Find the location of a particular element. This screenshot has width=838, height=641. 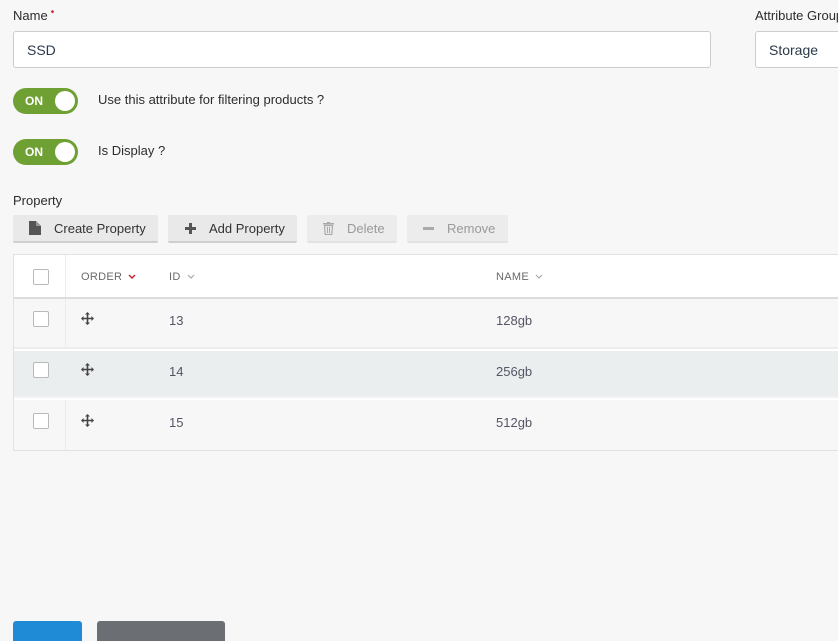

attribute-group-value: Storage is located at coordinates (794, 49).